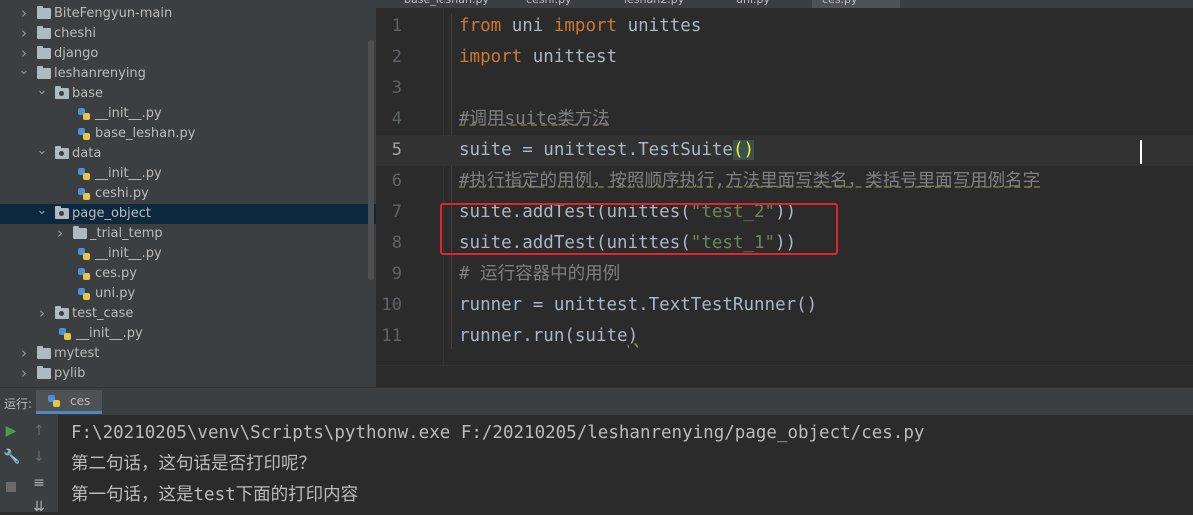 The width and height of the screenshot is (1193, 515). Describe the element at coordinates (188, 194) in the screenshot. I see `tree-item-ceshi-py: ceshi.py` at that location.